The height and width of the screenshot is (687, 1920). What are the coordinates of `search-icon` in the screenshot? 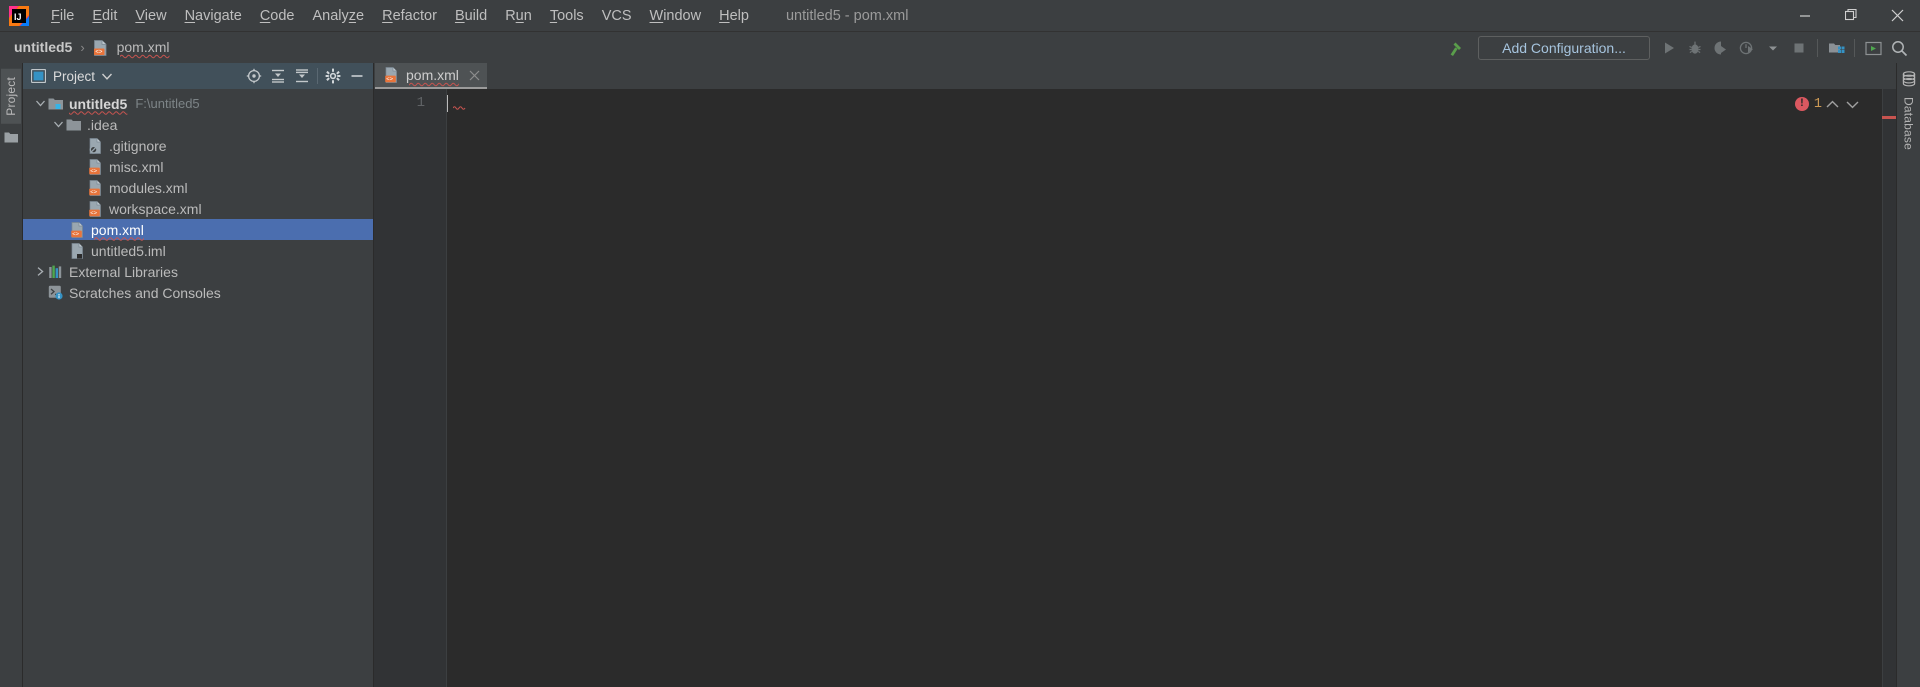 It's located at (1899, 48).